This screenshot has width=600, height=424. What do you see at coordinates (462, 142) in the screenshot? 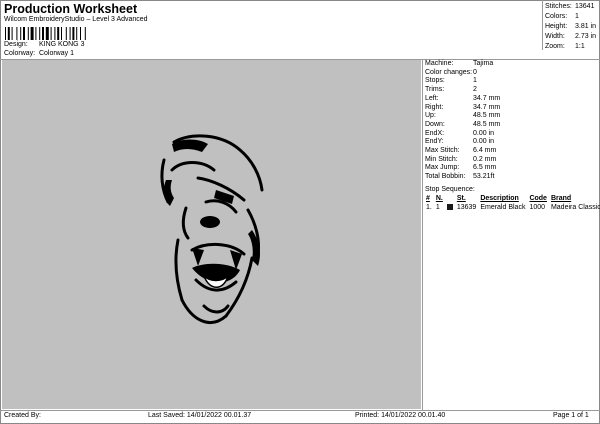
I see `property-row: EndY: 0.00 in` at bounding box center [462, 142].